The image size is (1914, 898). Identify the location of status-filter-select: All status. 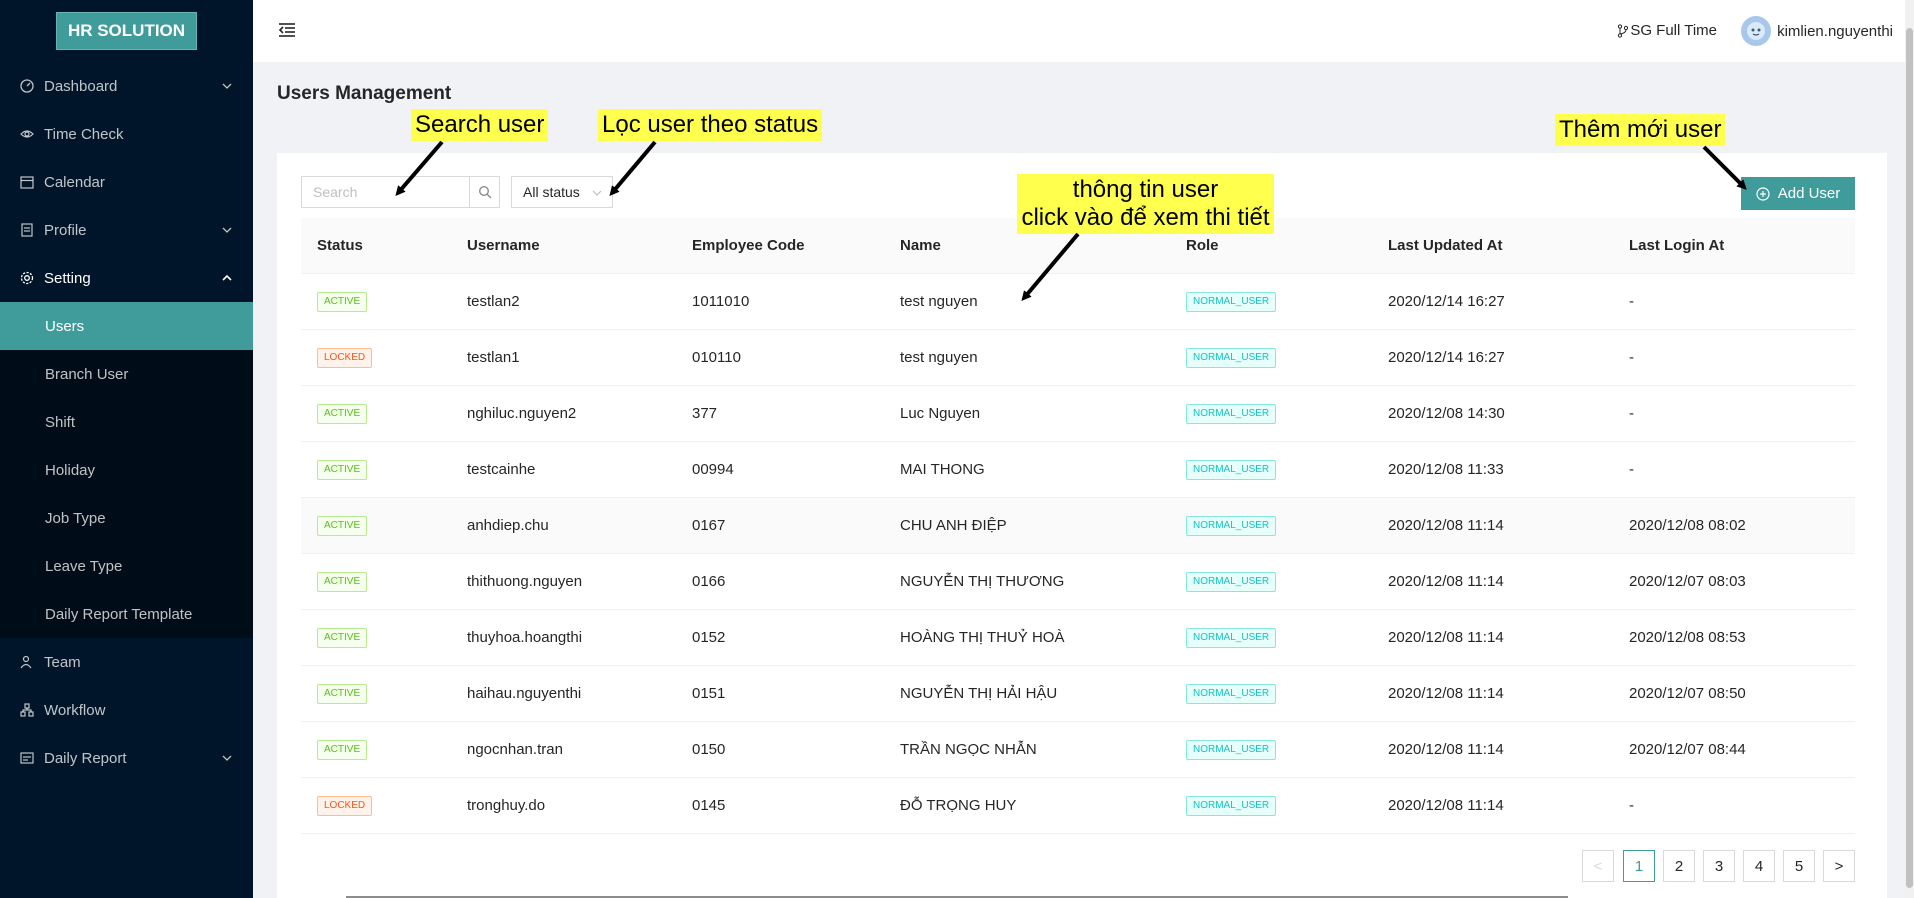
(562, 192).